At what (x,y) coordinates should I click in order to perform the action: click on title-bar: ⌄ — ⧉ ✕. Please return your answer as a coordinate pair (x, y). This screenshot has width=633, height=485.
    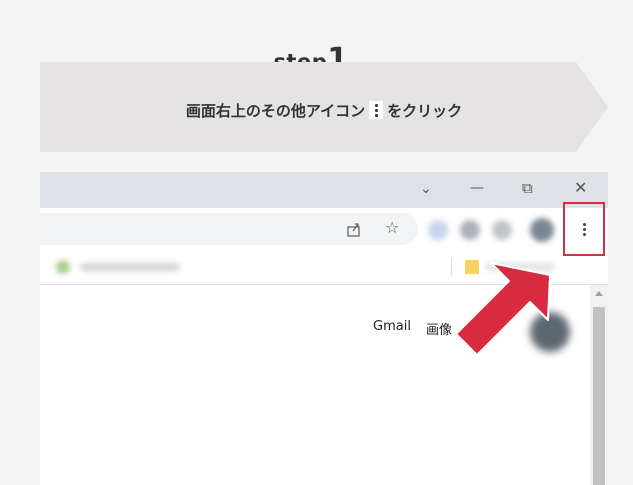
    Looking at the image, I should click on (324, 190).